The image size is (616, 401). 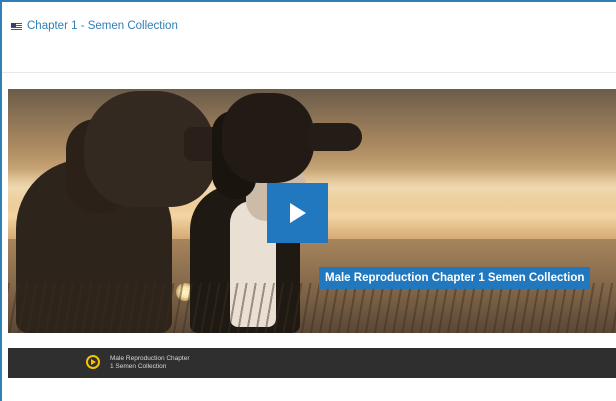 What do you see at coordinates (138, 366) in the screenshot?
I see `playlist-item-line-2: 1 Semen Collection` at bounding box center [138, 366].